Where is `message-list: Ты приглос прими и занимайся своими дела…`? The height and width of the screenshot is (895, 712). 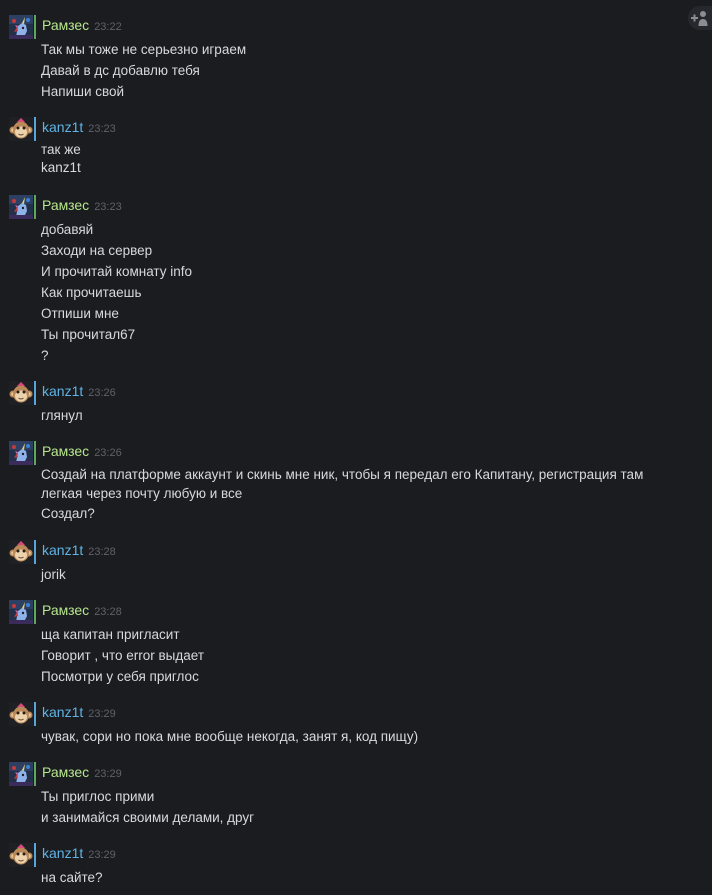
message-list: Ты приглос прими и занимайся своими дела… is located at coordinates (361, 807).